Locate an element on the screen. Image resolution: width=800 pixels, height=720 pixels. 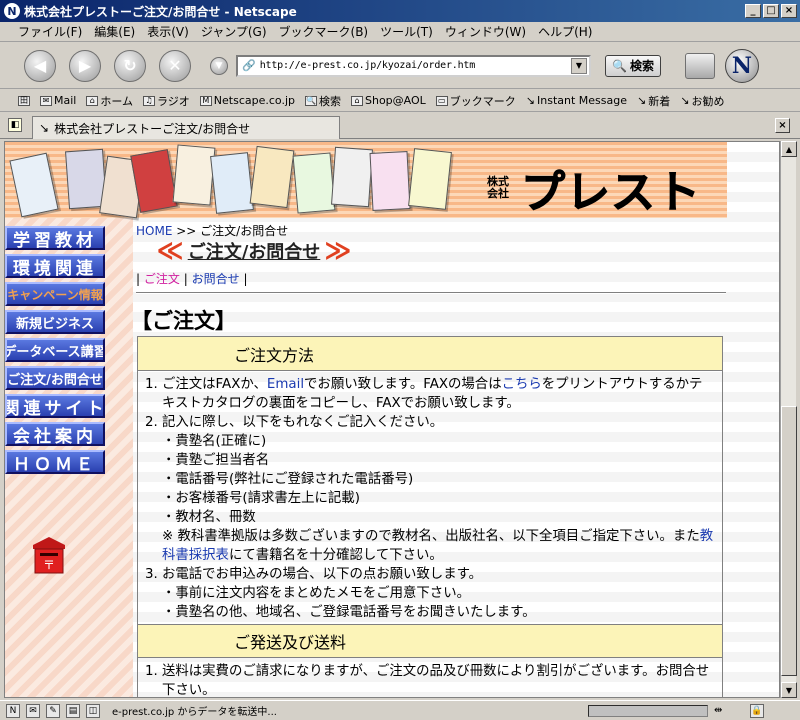
headphones-icon: ♫ is located at coordinates (149, 100).